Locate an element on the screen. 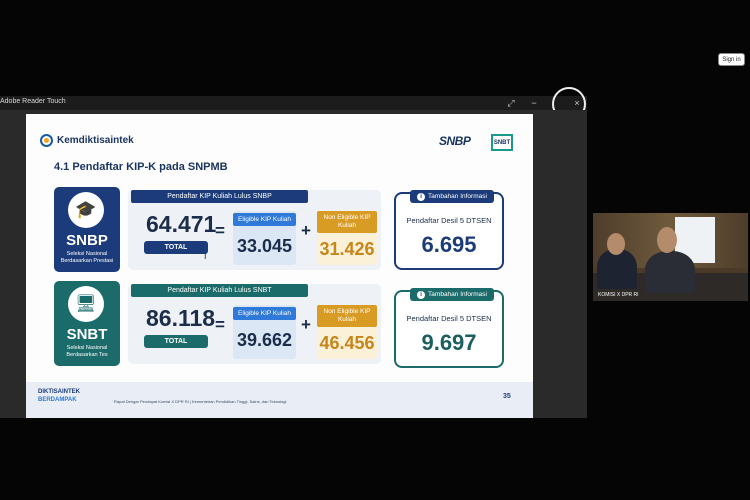 This screenshot has width=750, height=500. snbt-info-value: 9.697 is located at coordinates (449, 342).